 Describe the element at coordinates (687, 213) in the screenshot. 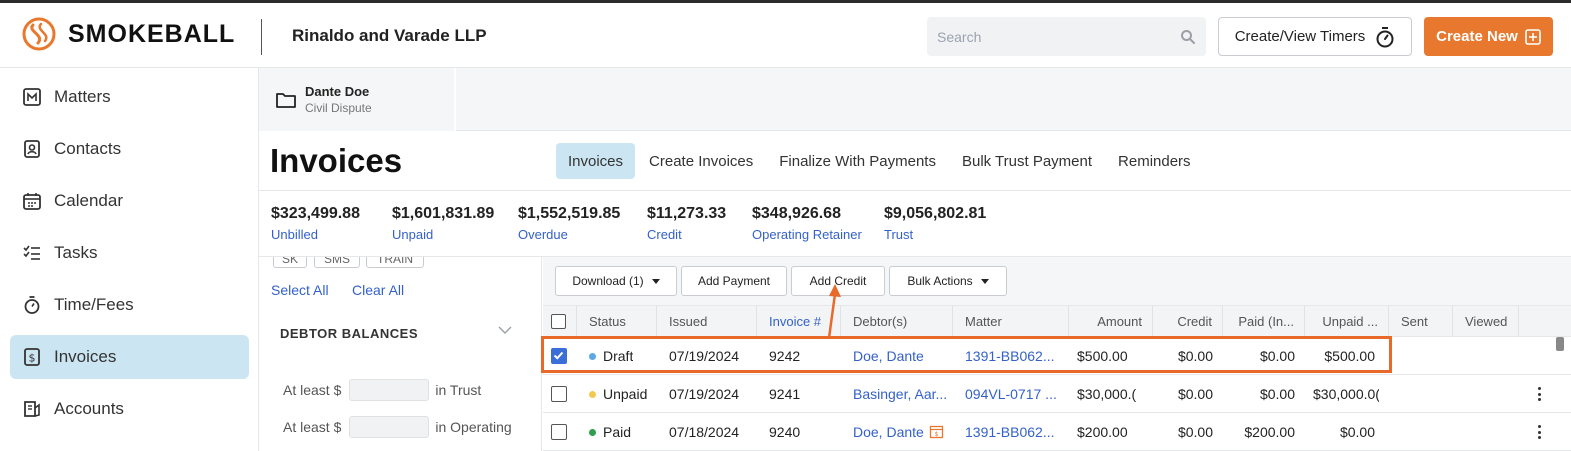

I see `total-value: $11,273.33` at that location.